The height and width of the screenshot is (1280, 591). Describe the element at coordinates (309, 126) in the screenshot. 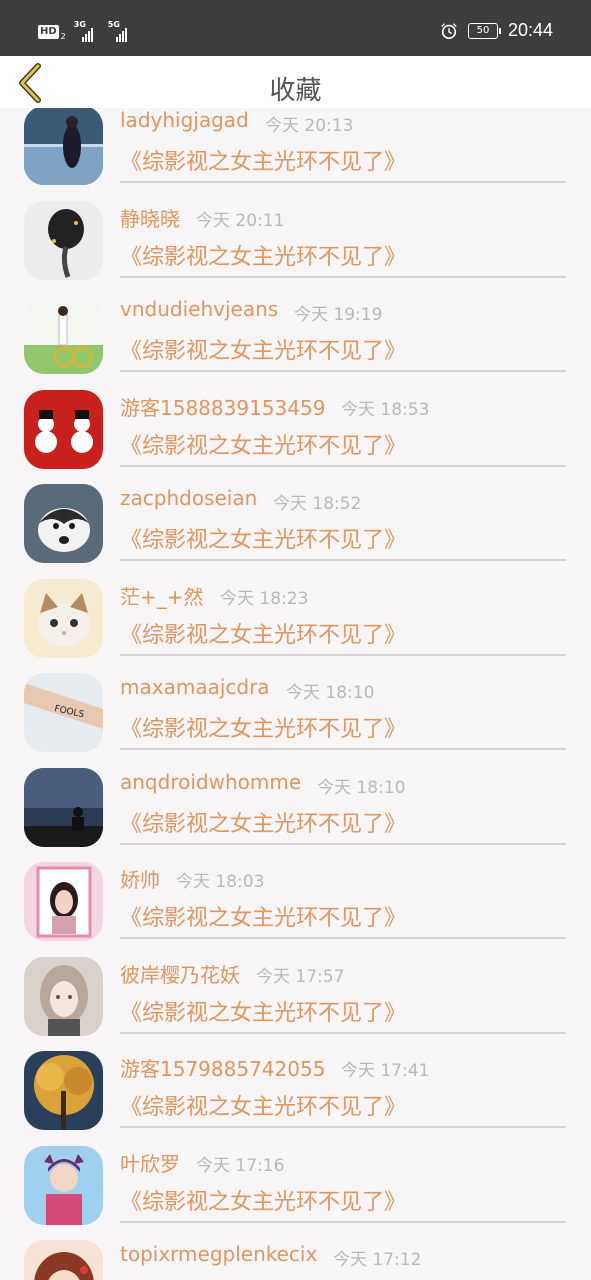

I see `timestamp: 今天 20:13` at that location.